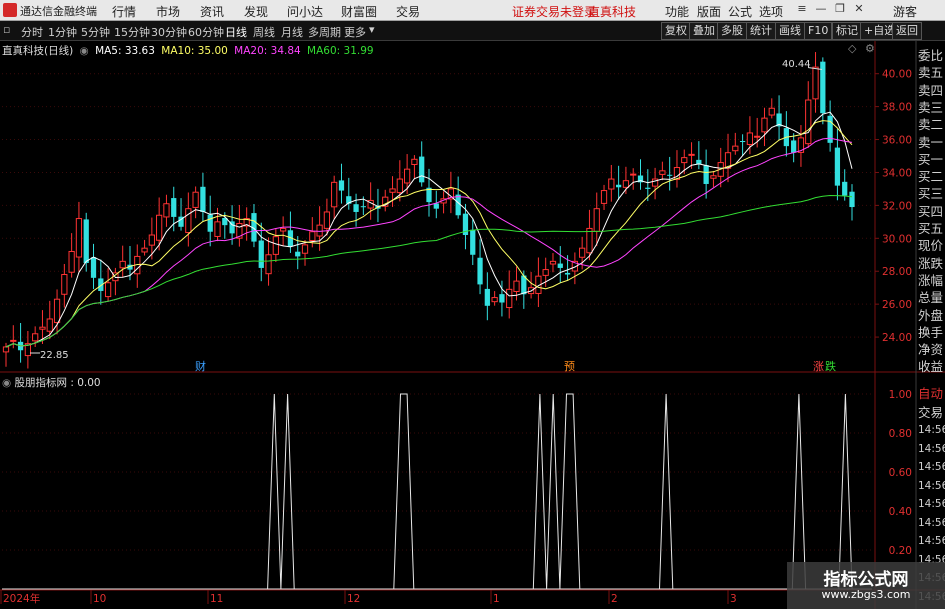  What do you see at coordinates (236, 32) in the screenshot?
I see `period-daily: 日线` at bounding box center [236, 32].